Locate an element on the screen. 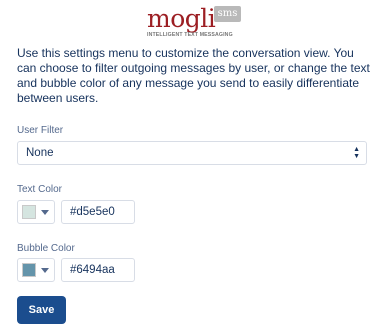 The height and width of the screenshot is (335, 381). user-filter-value: None is located at coordinates (40, 153).